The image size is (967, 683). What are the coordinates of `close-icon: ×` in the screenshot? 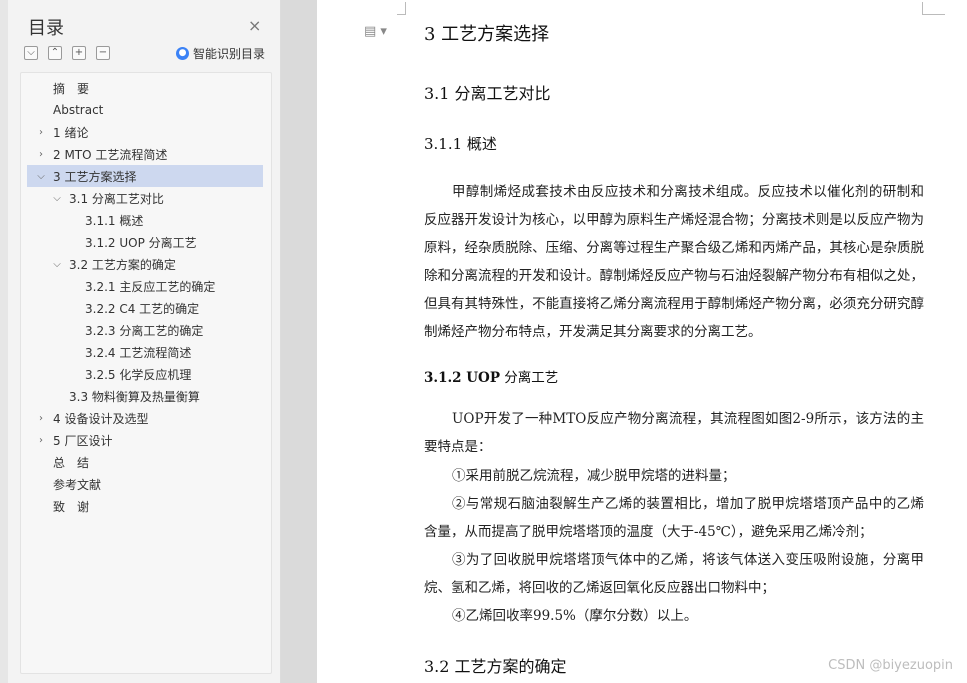 It's located at (254, 25).